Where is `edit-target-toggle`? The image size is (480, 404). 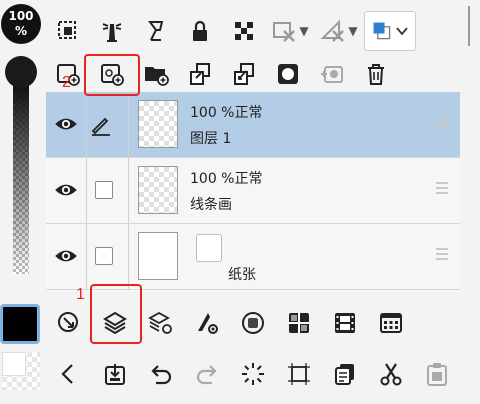 edit-target-toggle is located at coordinates (101, 125).